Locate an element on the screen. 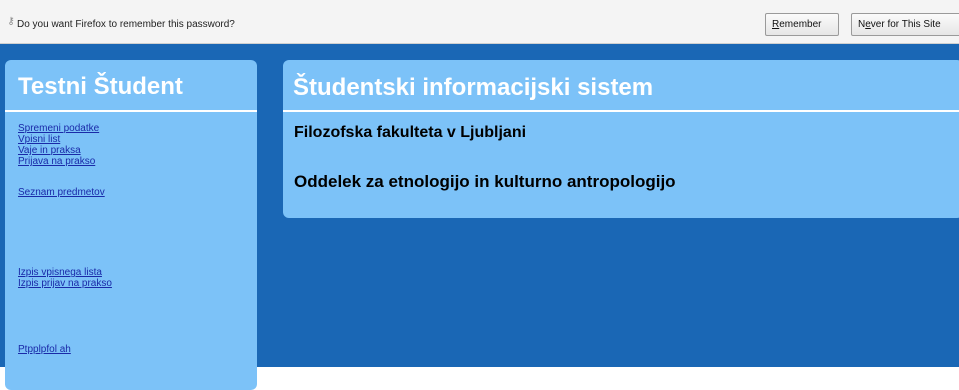  never-button-label: ver for This Site is located at coordinates (905, 24).